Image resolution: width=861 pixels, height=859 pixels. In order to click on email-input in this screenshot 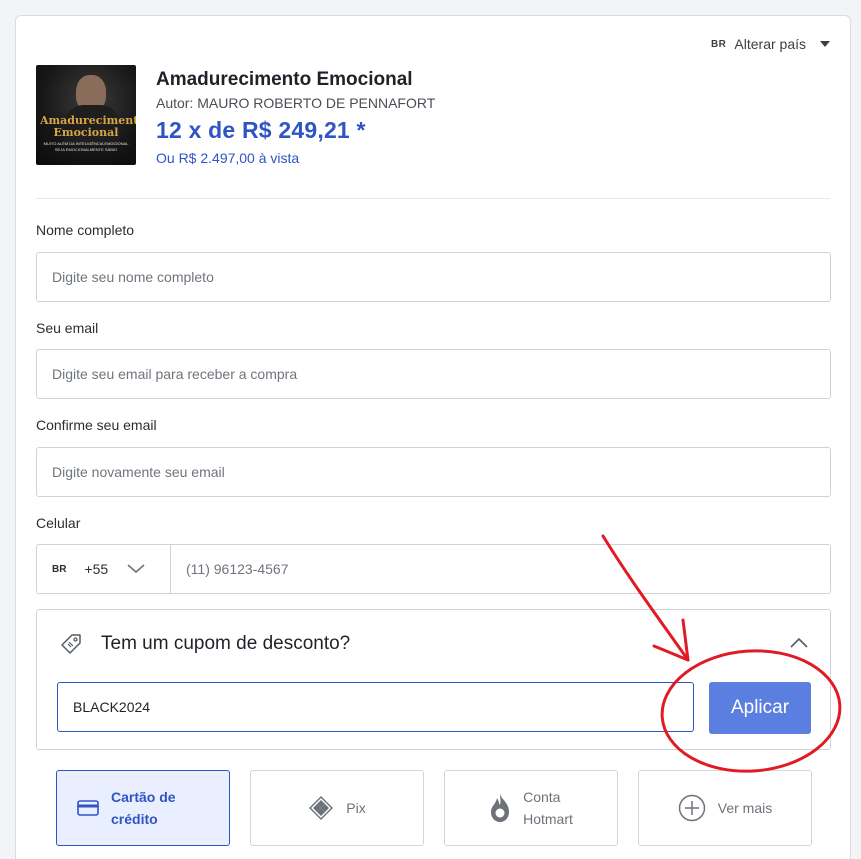, I will do `click(433, 374)`.